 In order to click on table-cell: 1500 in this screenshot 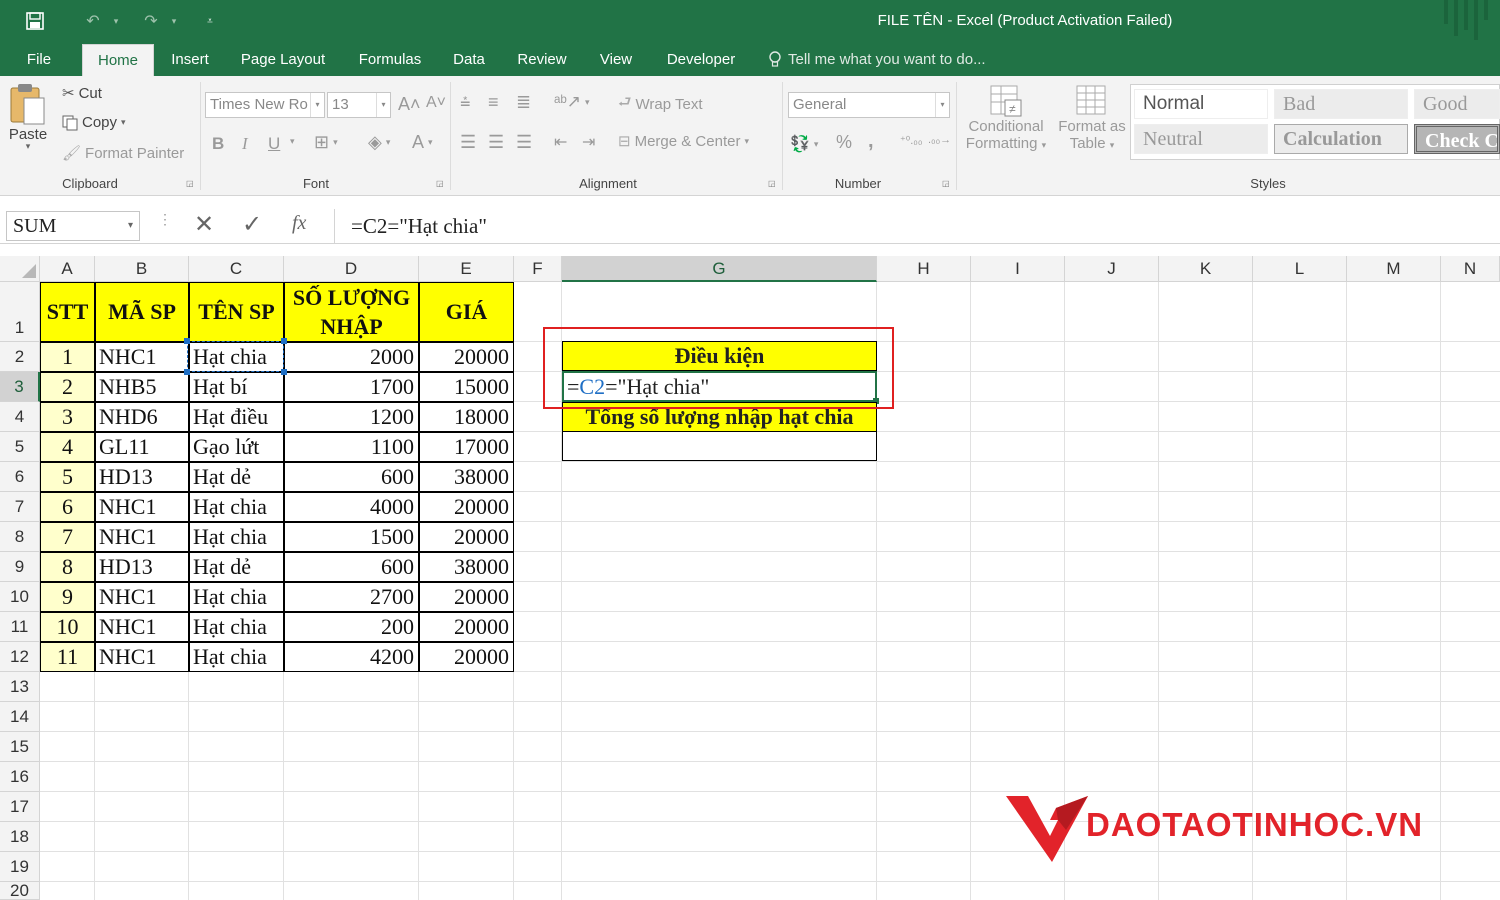, I will do `click(351, 537)`.